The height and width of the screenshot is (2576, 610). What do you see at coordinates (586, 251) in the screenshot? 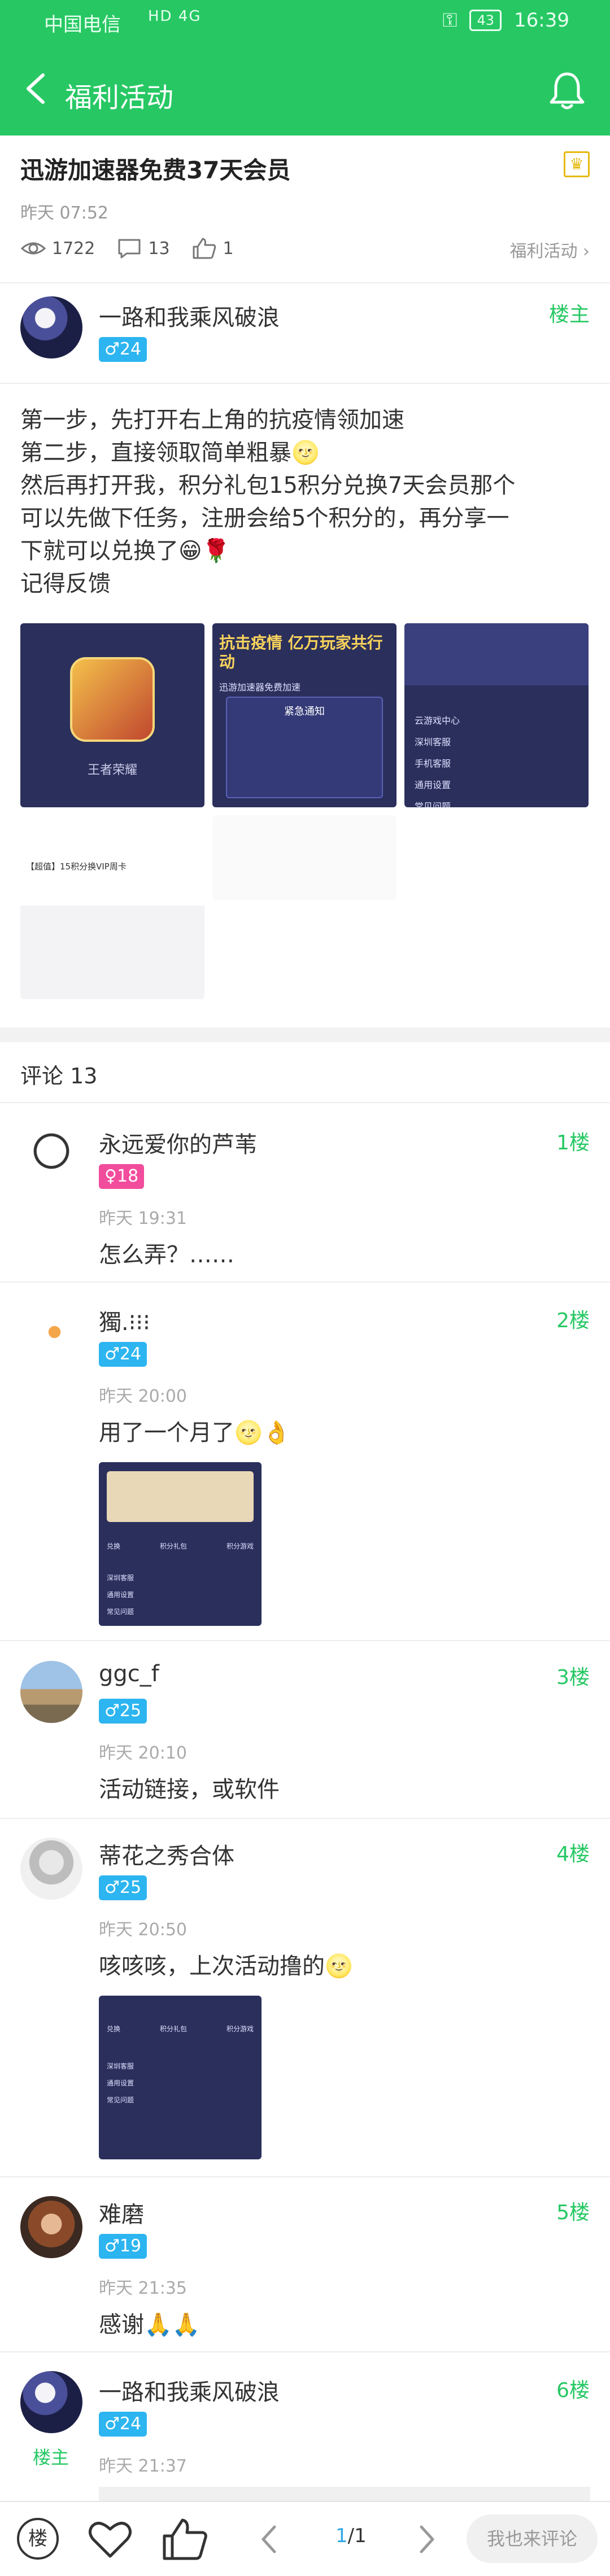
I see `chevron-right-icon: ›` at bounding box center [586, 251].